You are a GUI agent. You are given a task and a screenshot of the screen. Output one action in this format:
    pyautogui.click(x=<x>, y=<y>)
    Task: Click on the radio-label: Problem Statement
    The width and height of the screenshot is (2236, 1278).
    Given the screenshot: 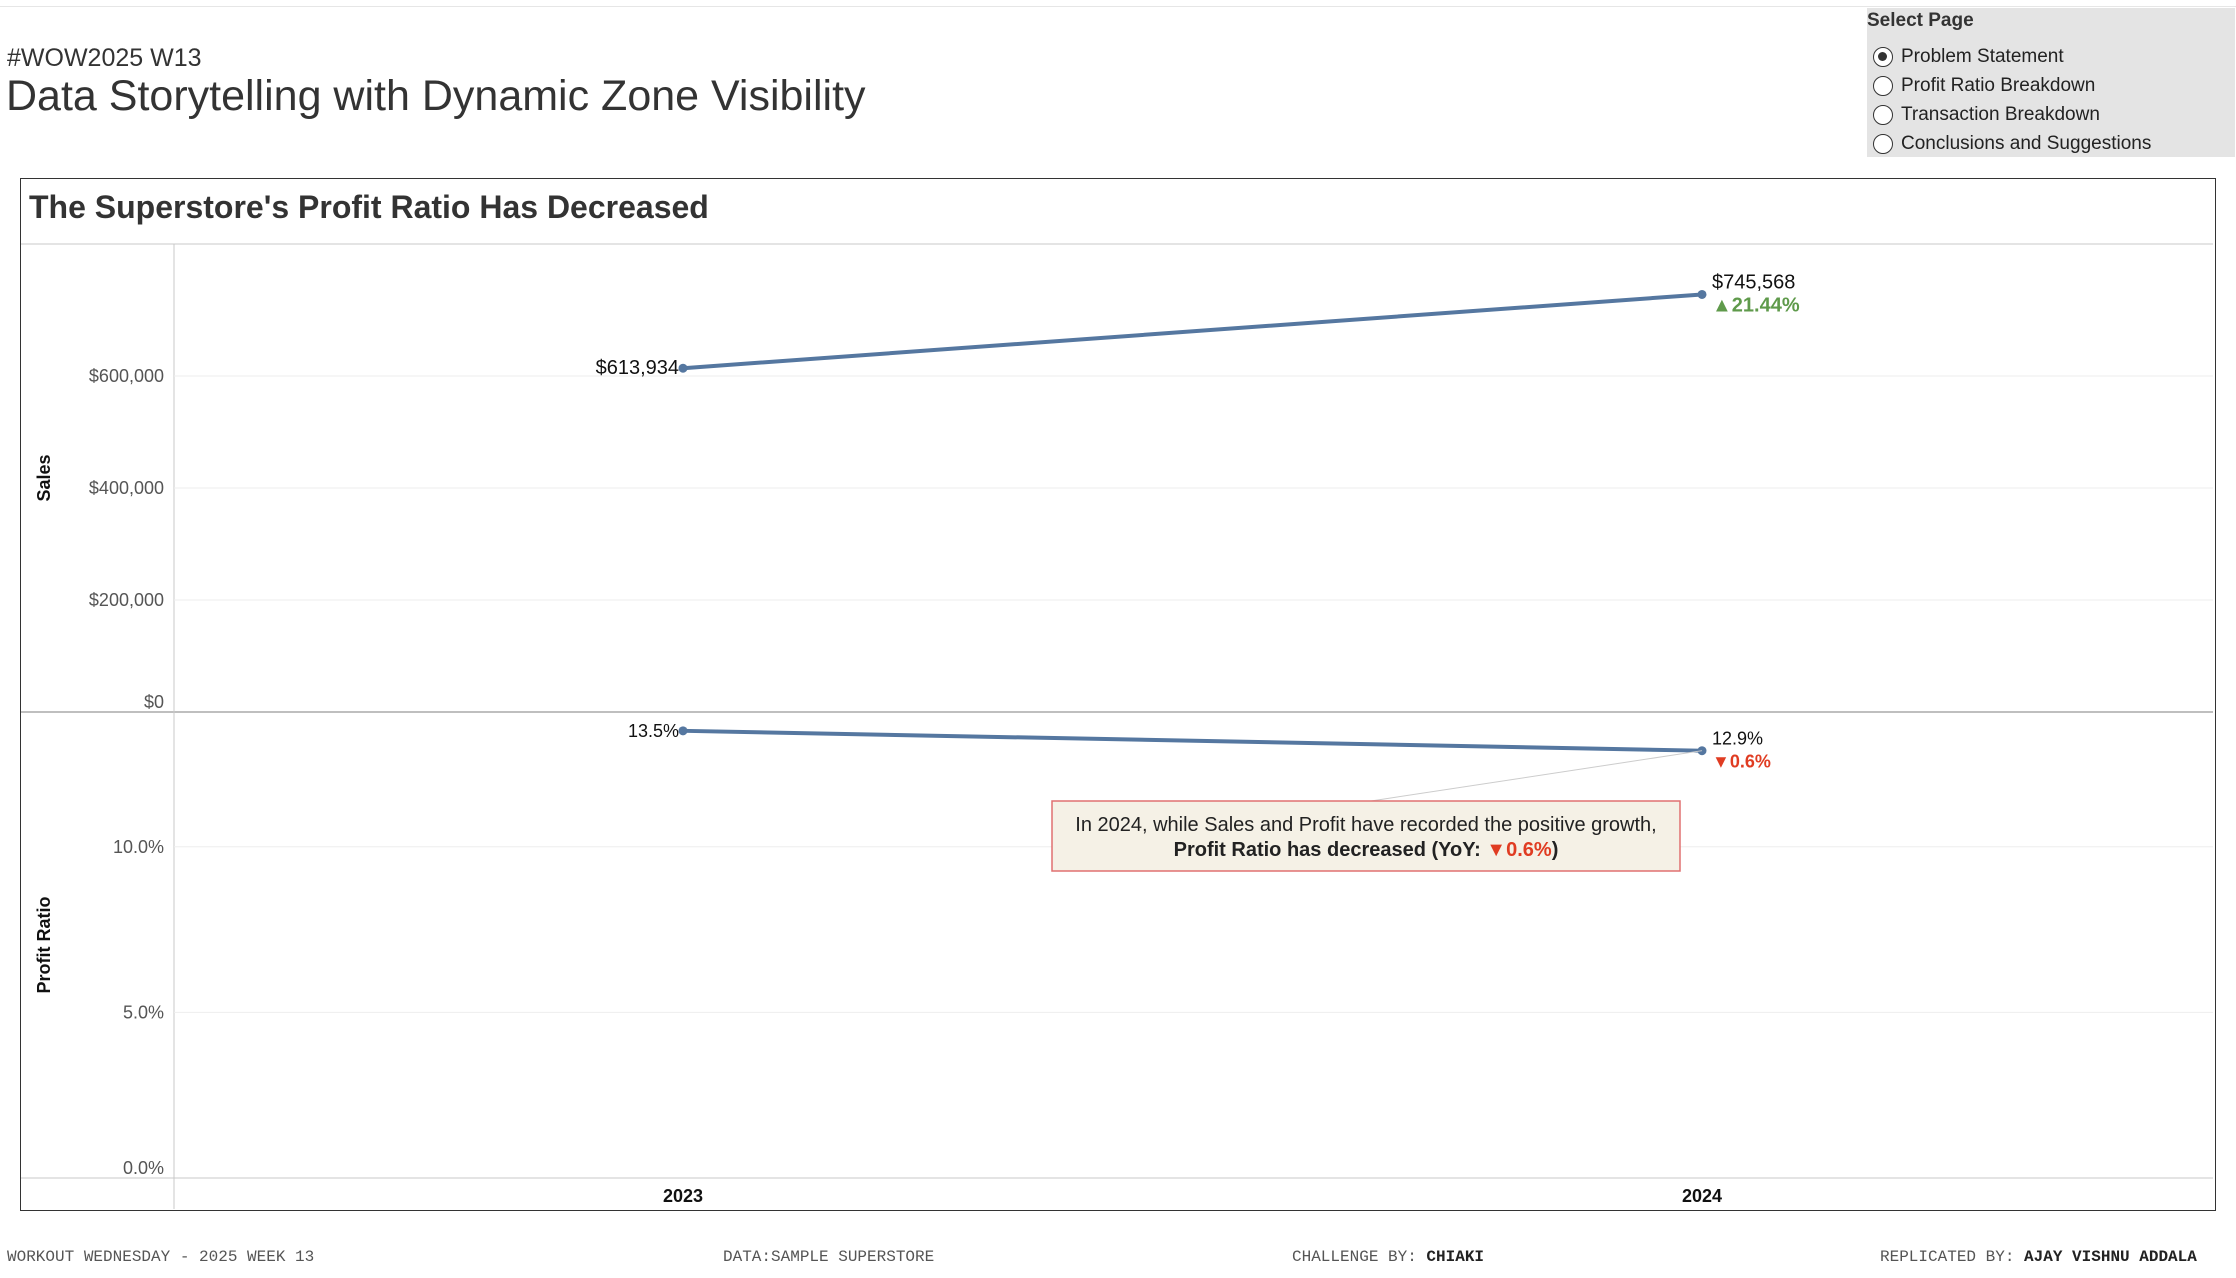 What is the action you would take?
    pyautogui.click(x=1982, y=56)
    